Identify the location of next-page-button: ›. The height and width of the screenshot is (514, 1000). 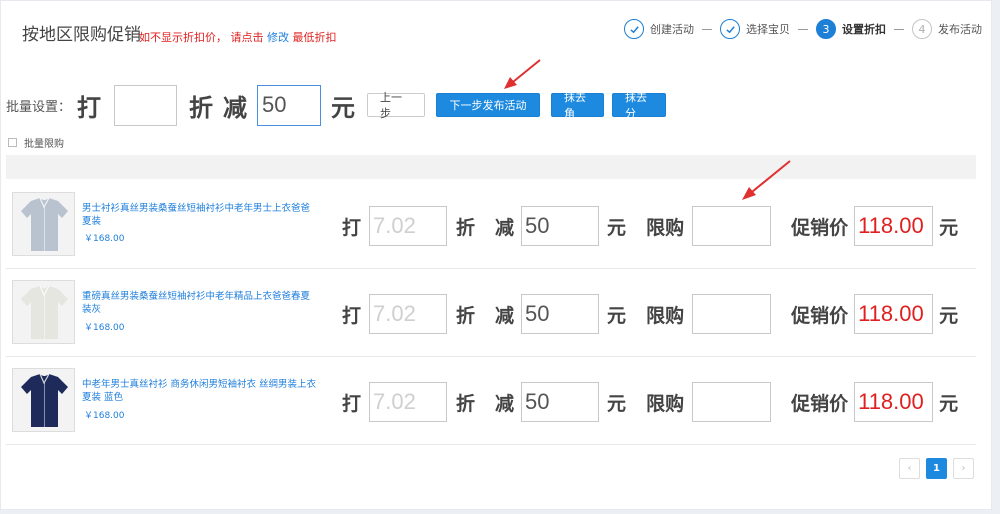
(963, 468).